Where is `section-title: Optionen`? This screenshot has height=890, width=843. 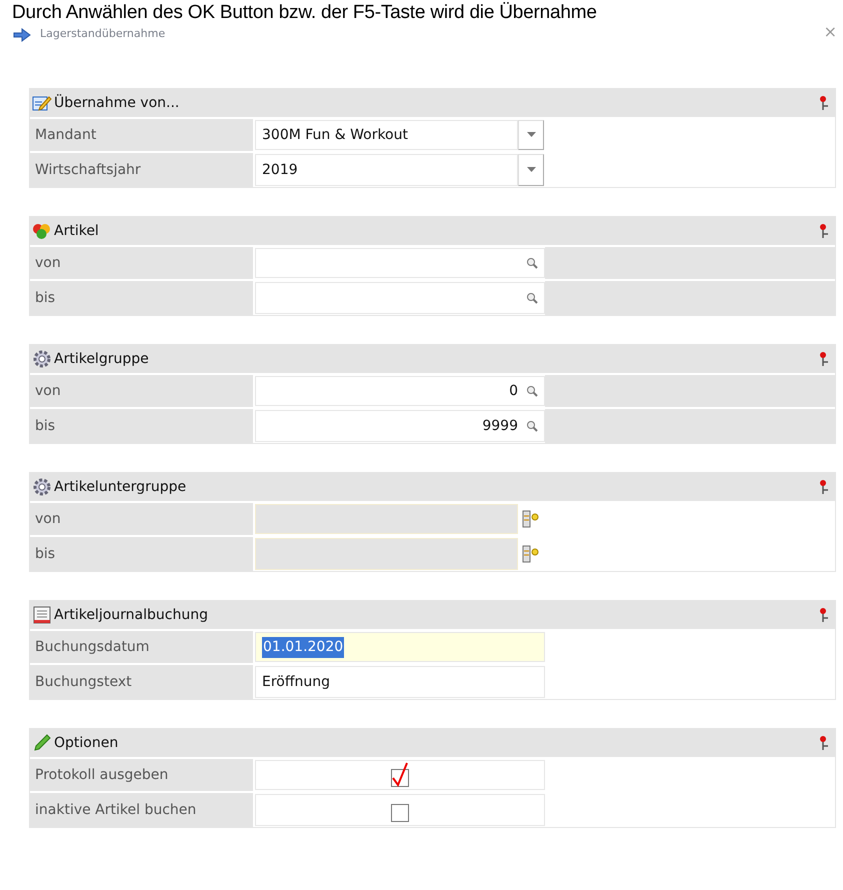
section-title: Optionen is located at coordinates (87, 743).